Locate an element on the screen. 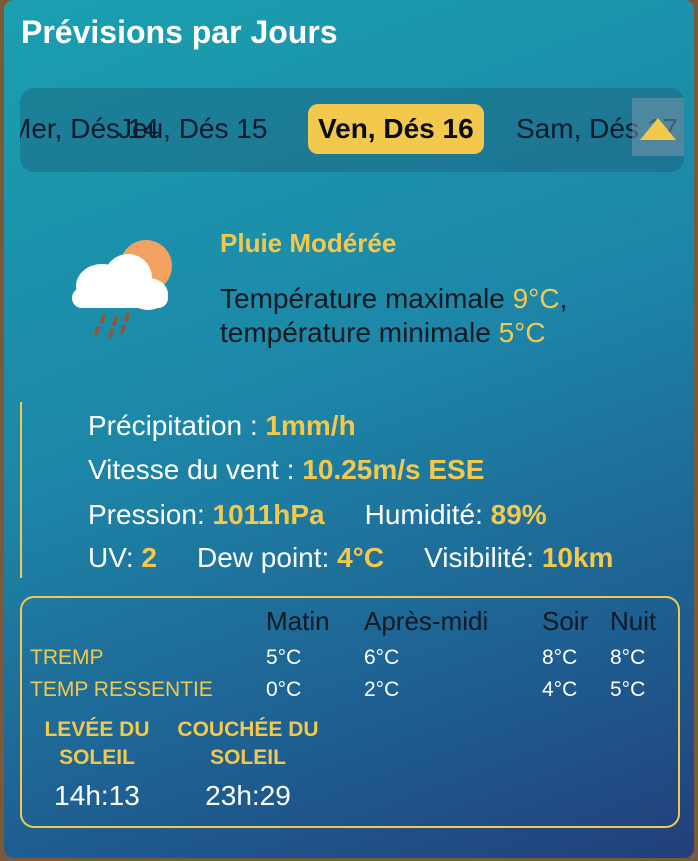 The width and height of the screenshot is (698, 861). period-header: Nuit is located at coordinates (633, 621).